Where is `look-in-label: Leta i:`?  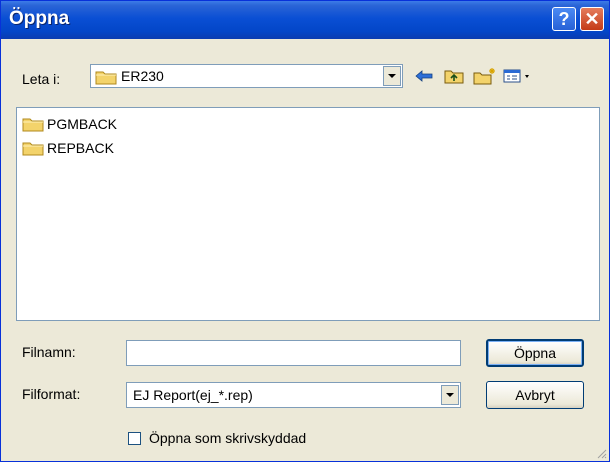
look-in-label: Leta i: is located at coordinates (41, 79).